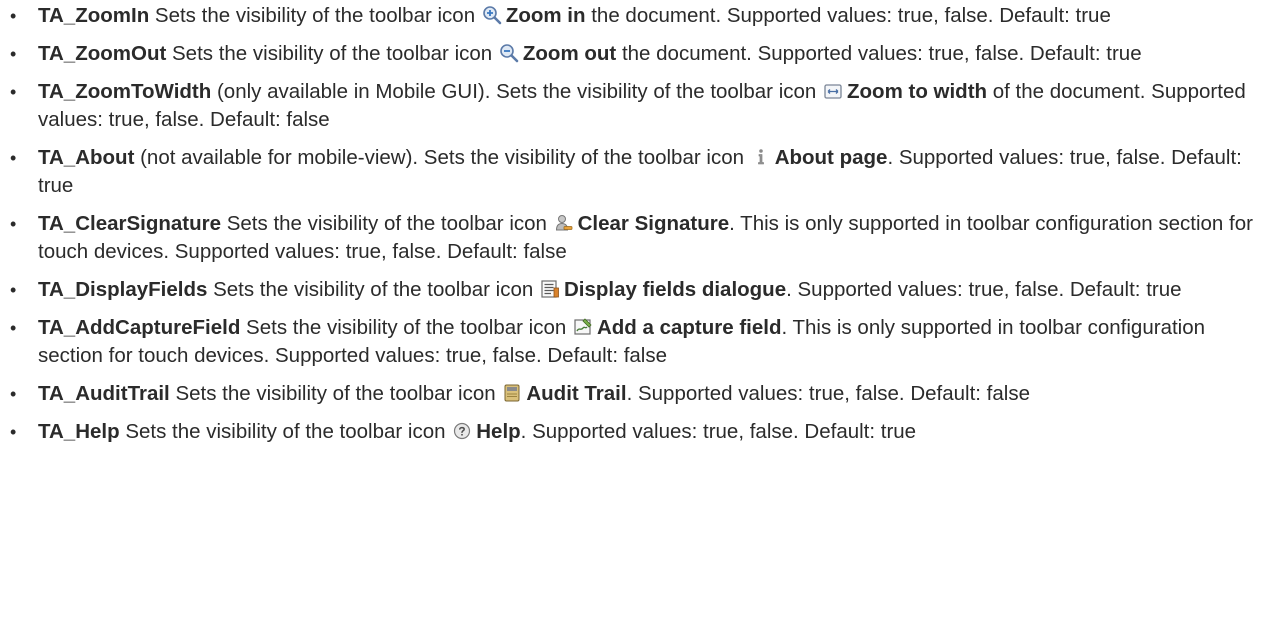 The height and width of the screenshot is (622, 1270). Describe the element at coordinates (125, 91) in the screenshot. I see `param-name: TA_ZoomToWidth` at that location.